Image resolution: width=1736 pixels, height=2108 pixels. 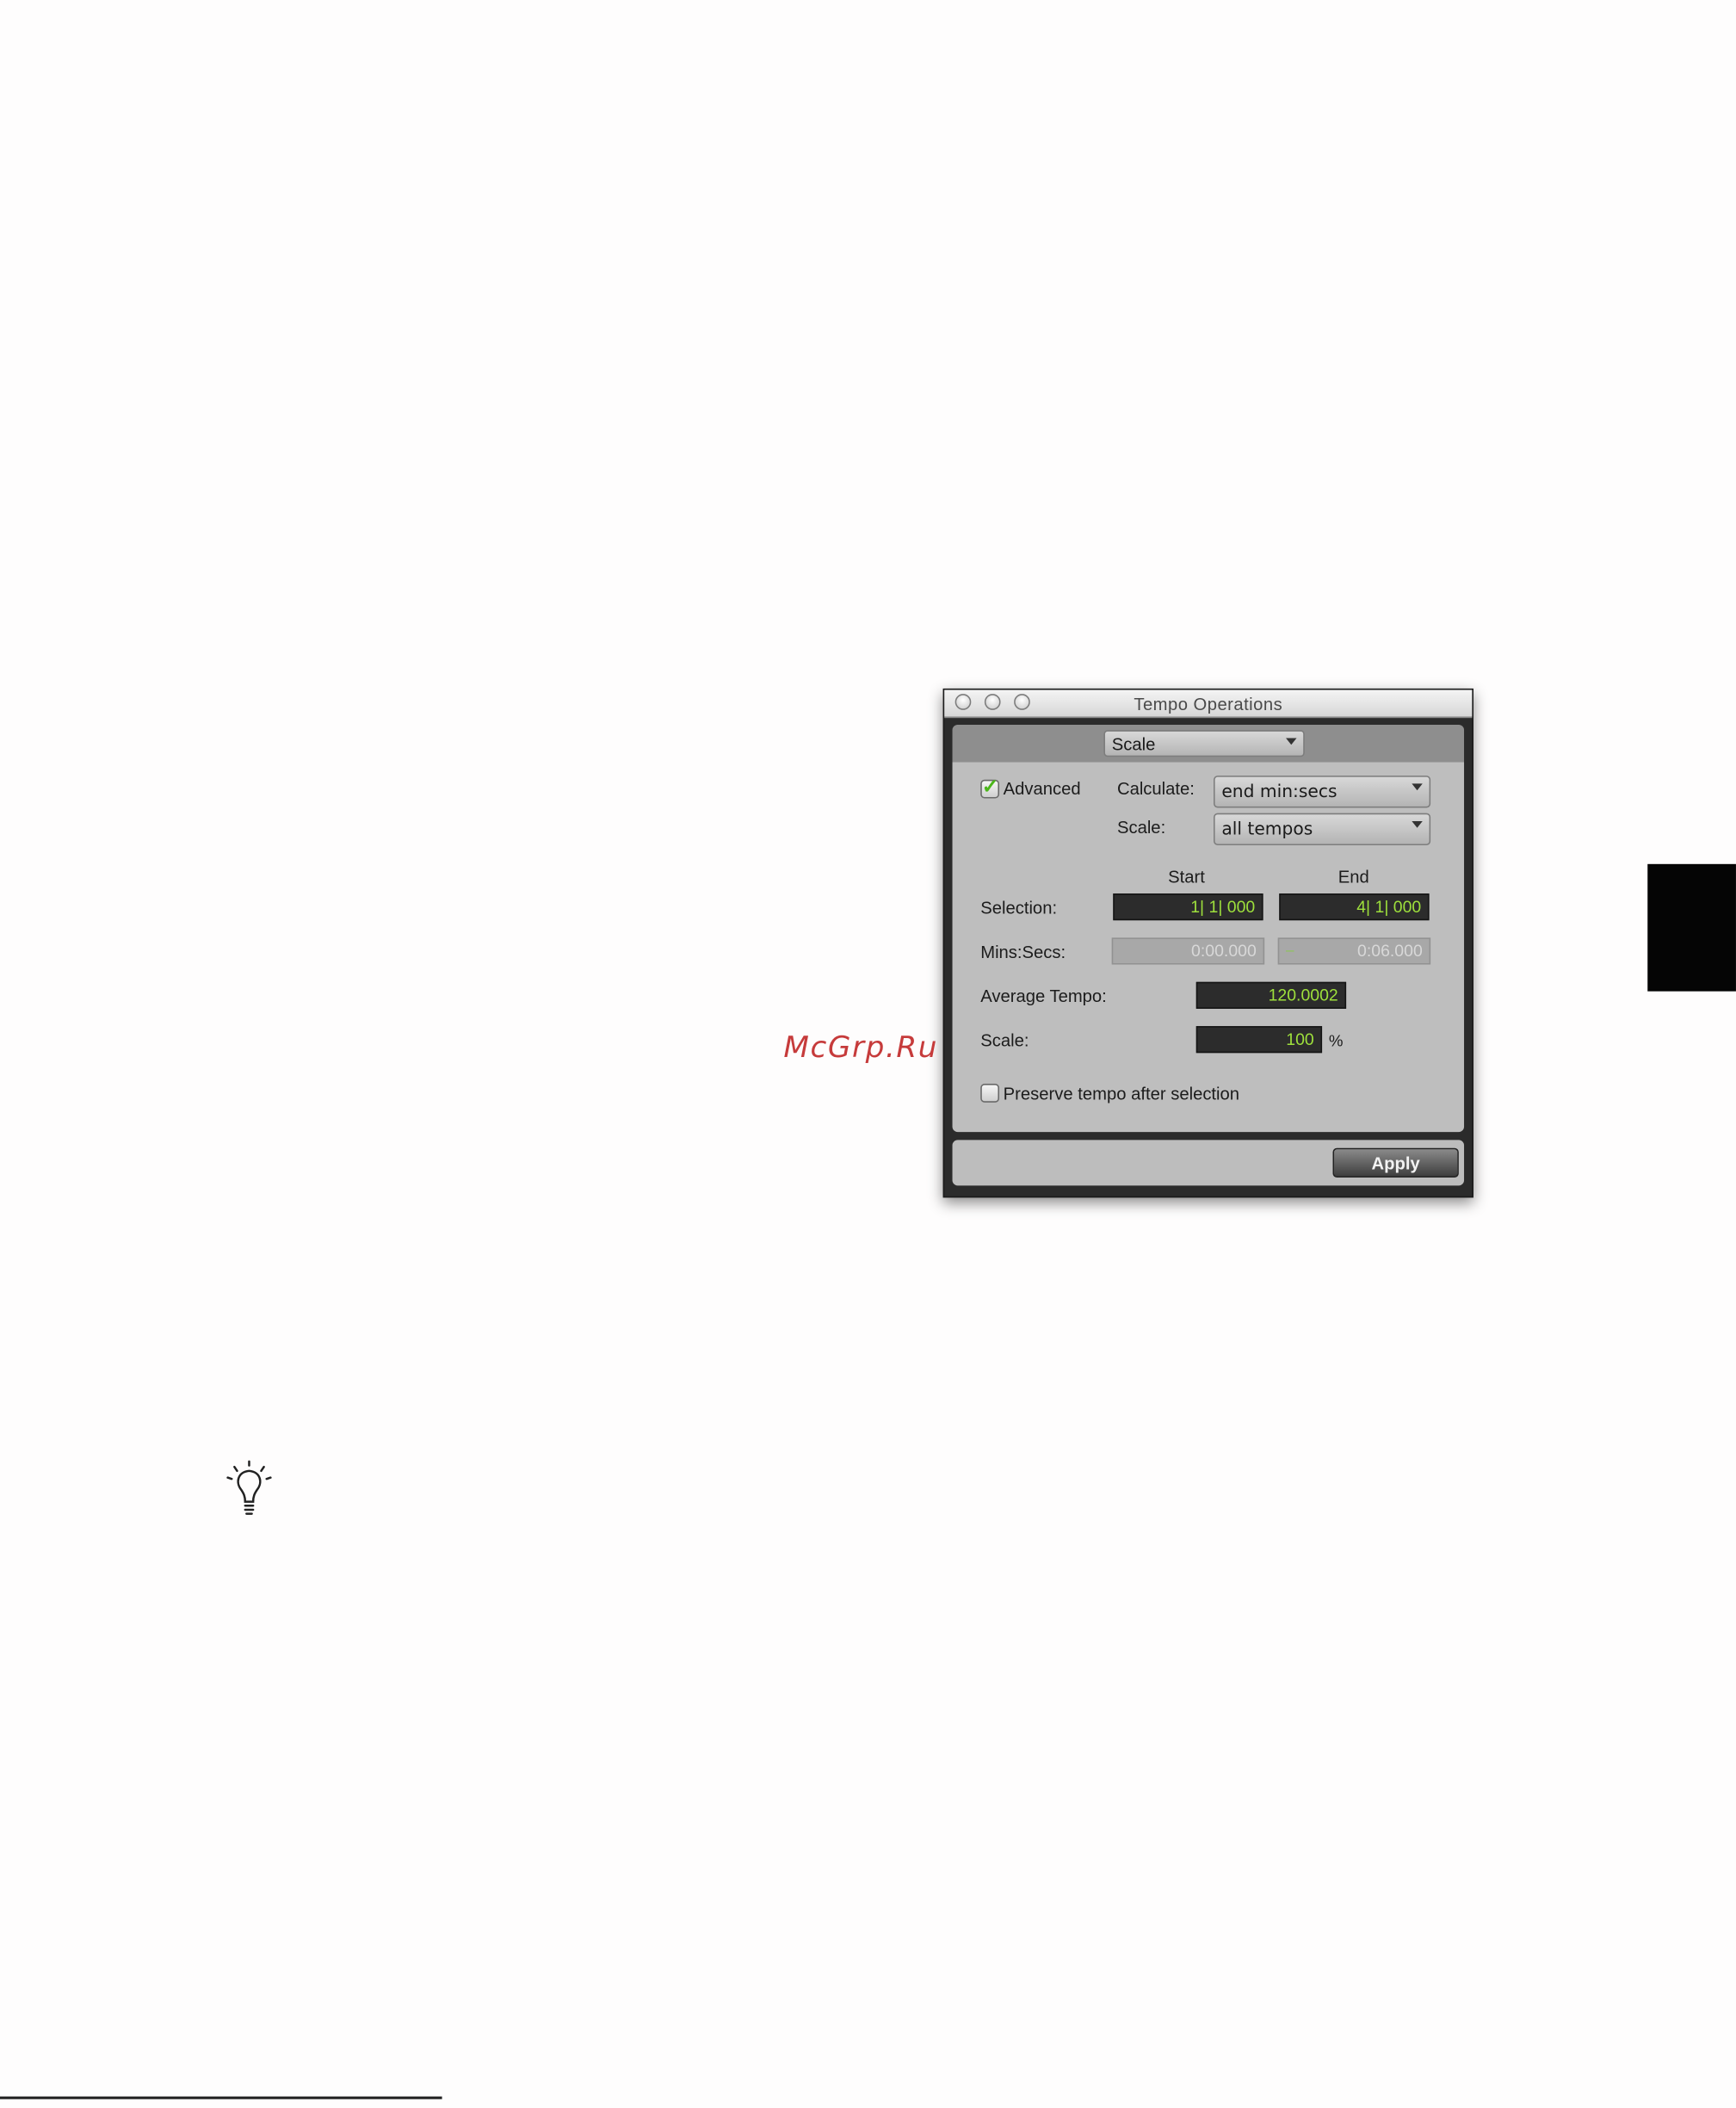 I want to click on checkmark-icon: ✓, so click(x=990, y=788).